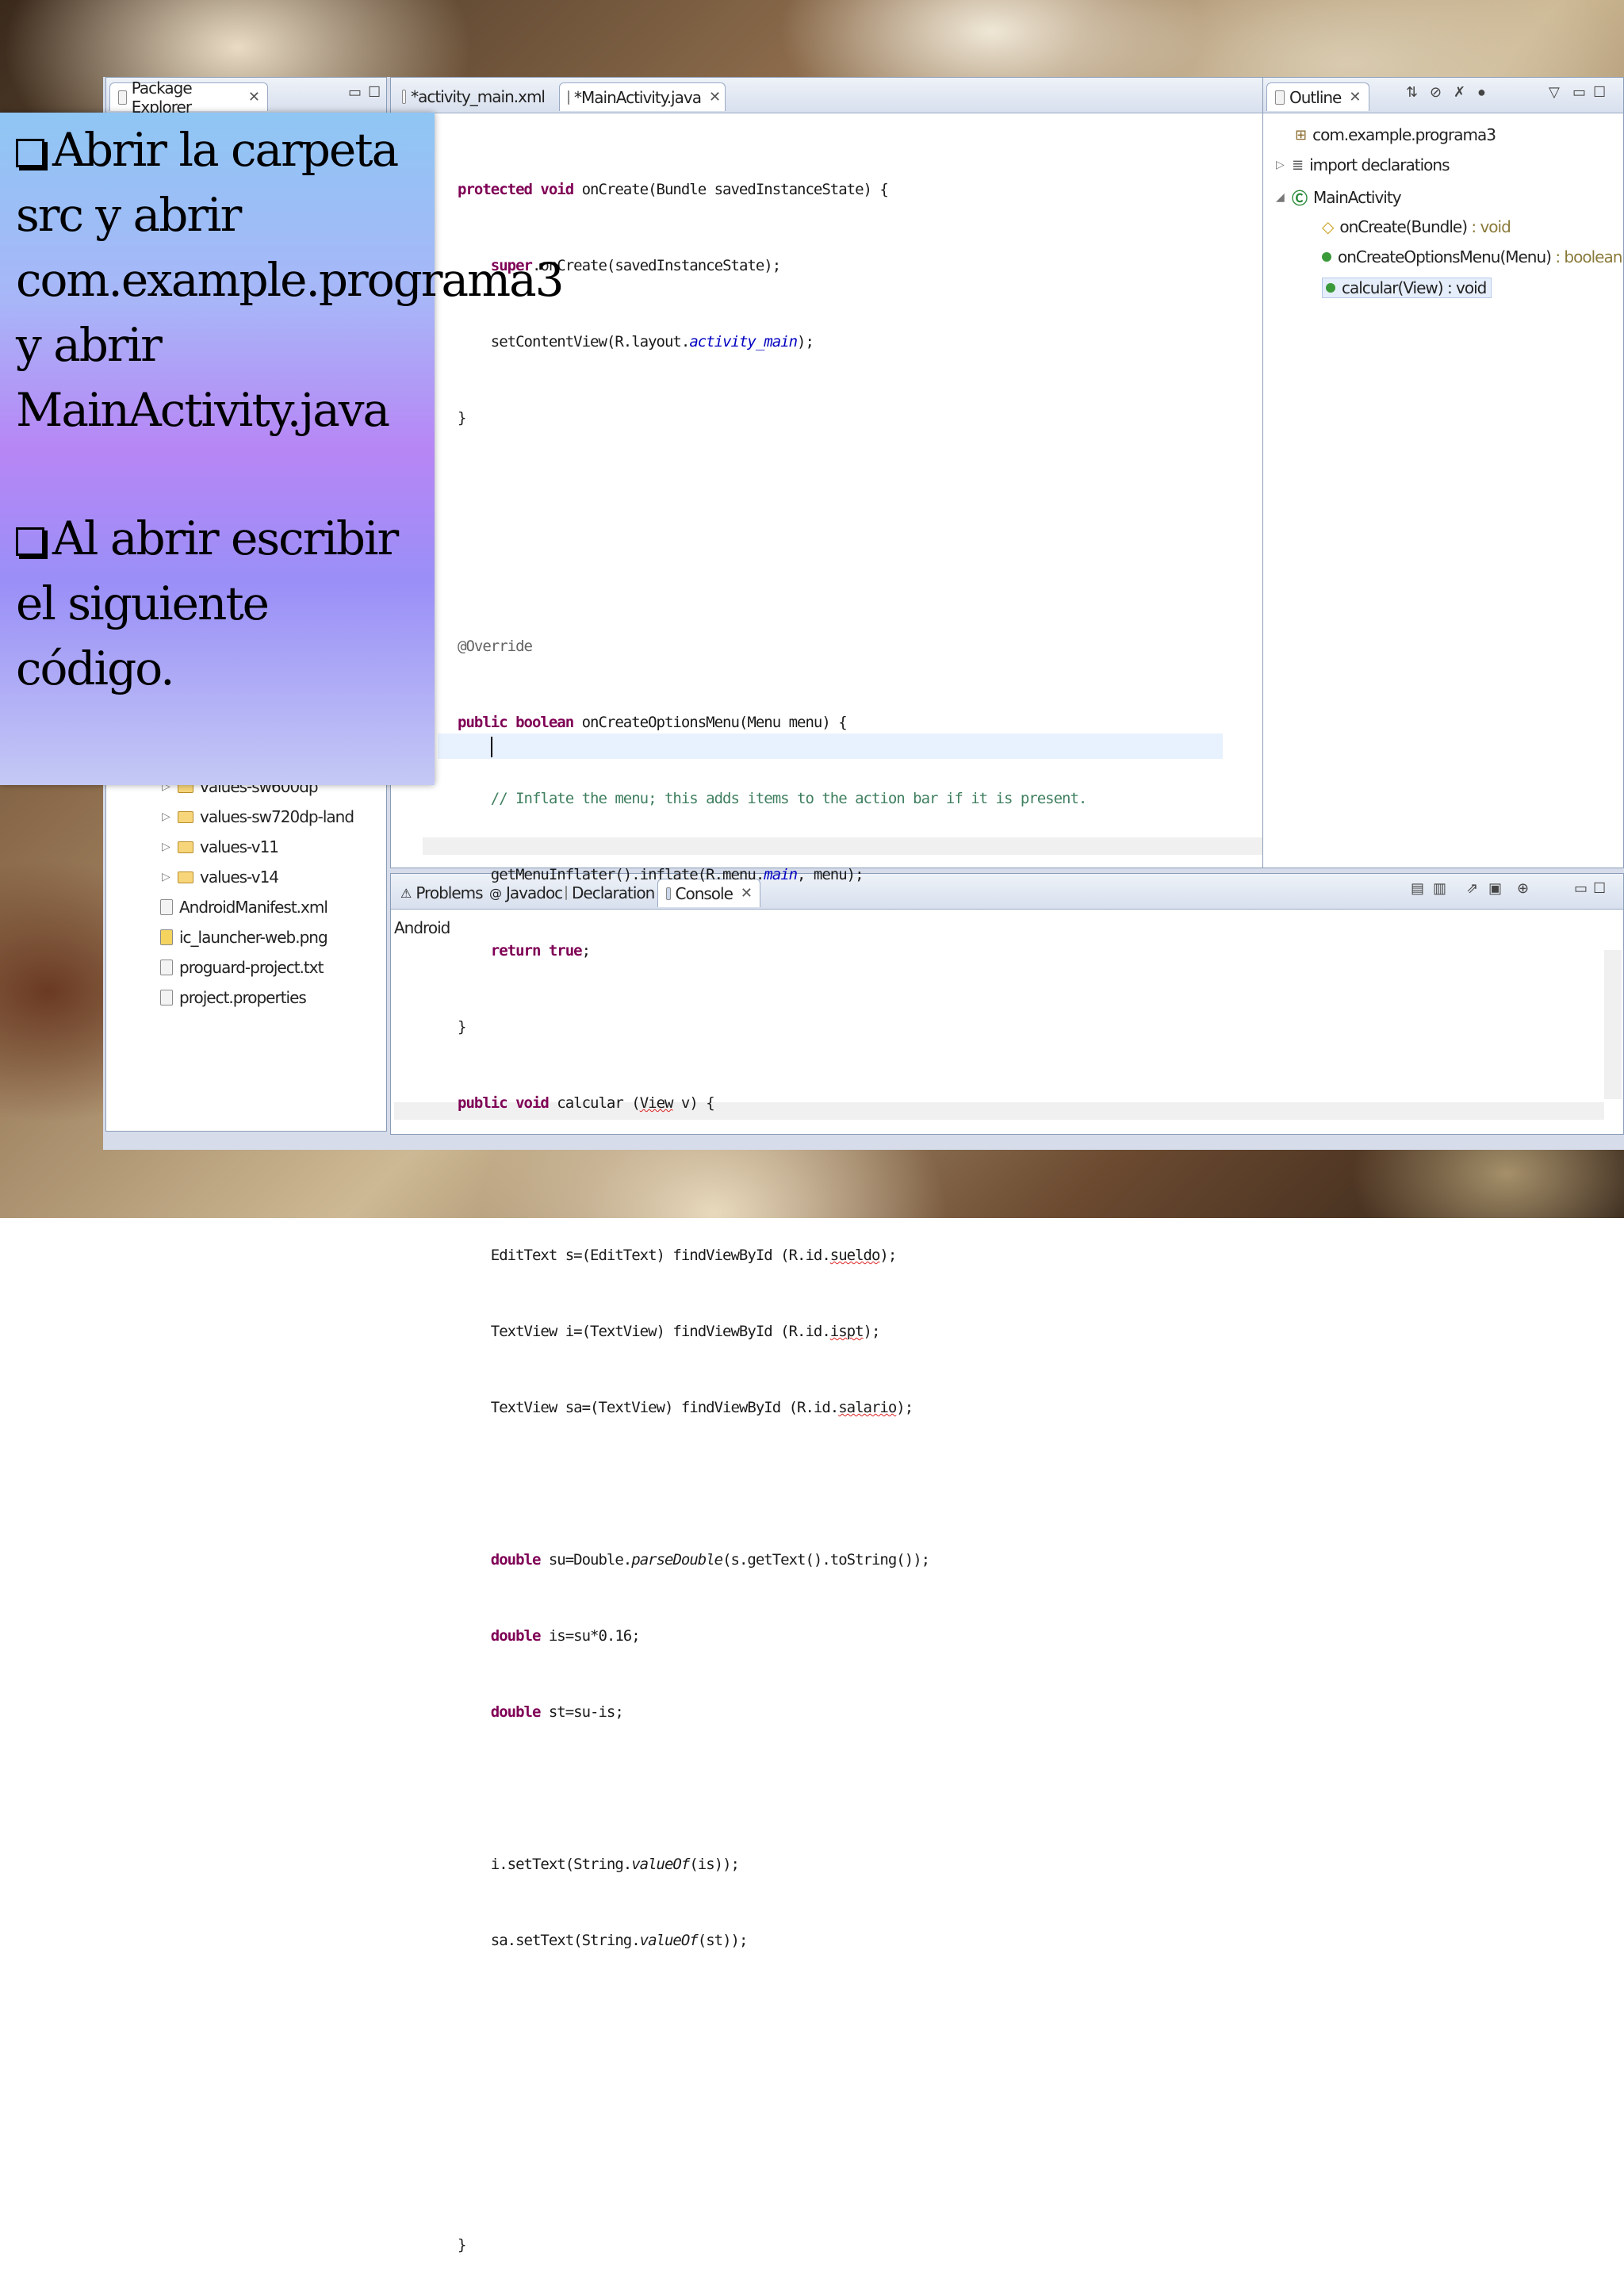 This screenshot has height=2283, width=1624. Describe the element at coordinates (590, 341) in the screenshot. I see `code-text: setContentView(R.layout.` at that location.